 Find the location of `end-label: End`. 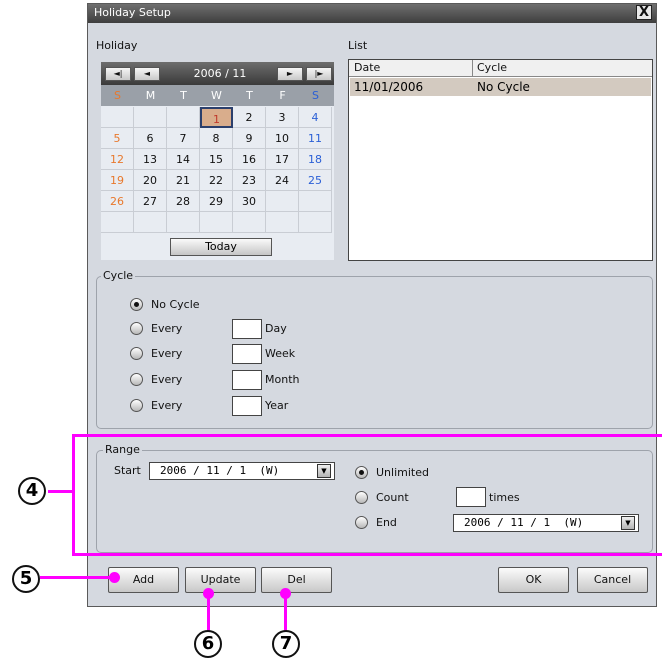

end-label: End is located at coordinates (386, 522).